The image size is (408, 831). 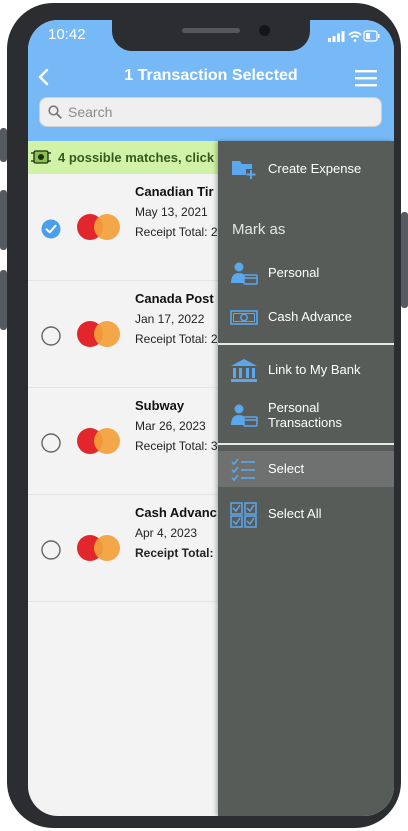 I want to click on search-bar, so click(x=210, y=112).